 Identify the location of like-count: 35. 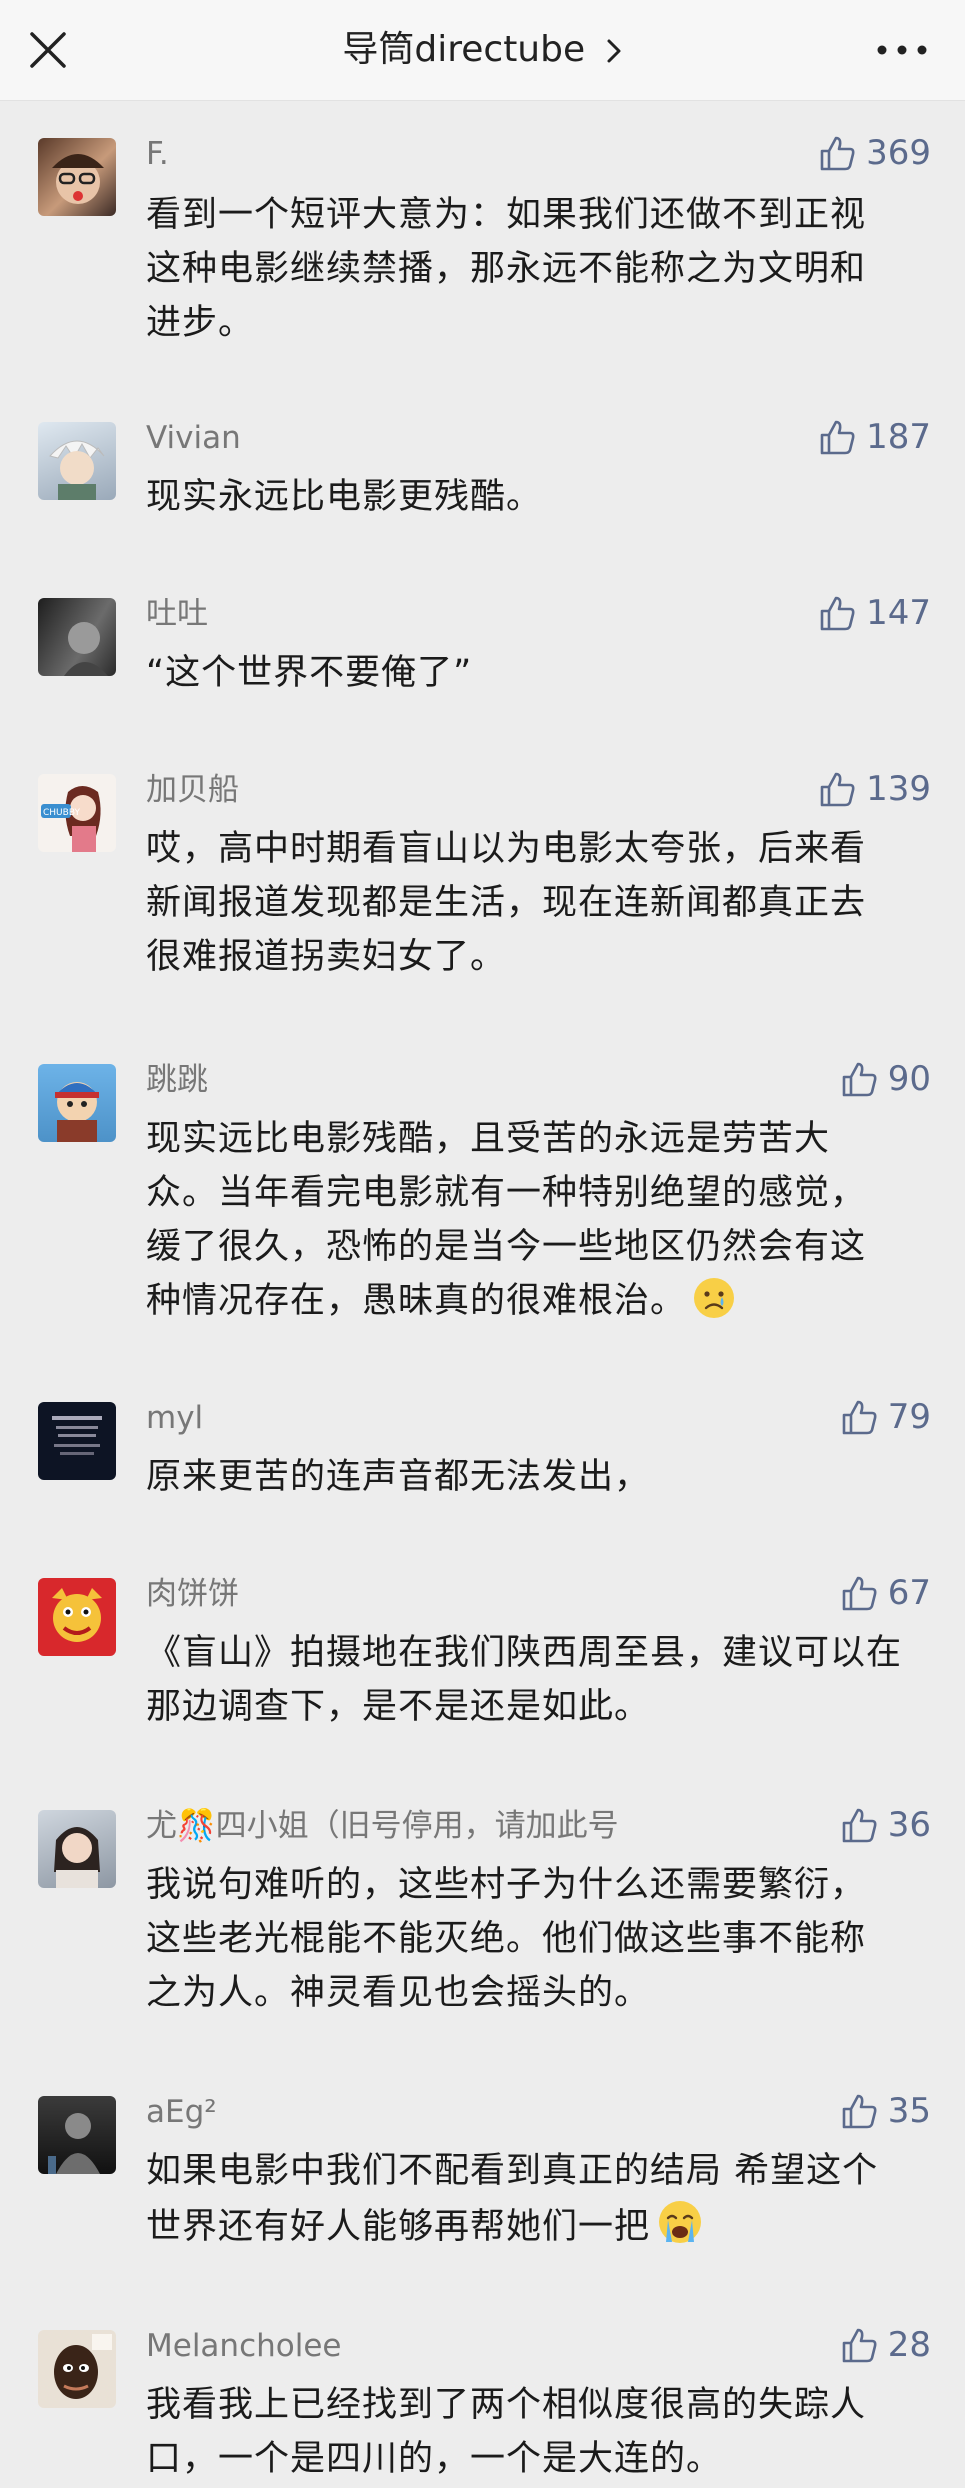
(909, 2111).